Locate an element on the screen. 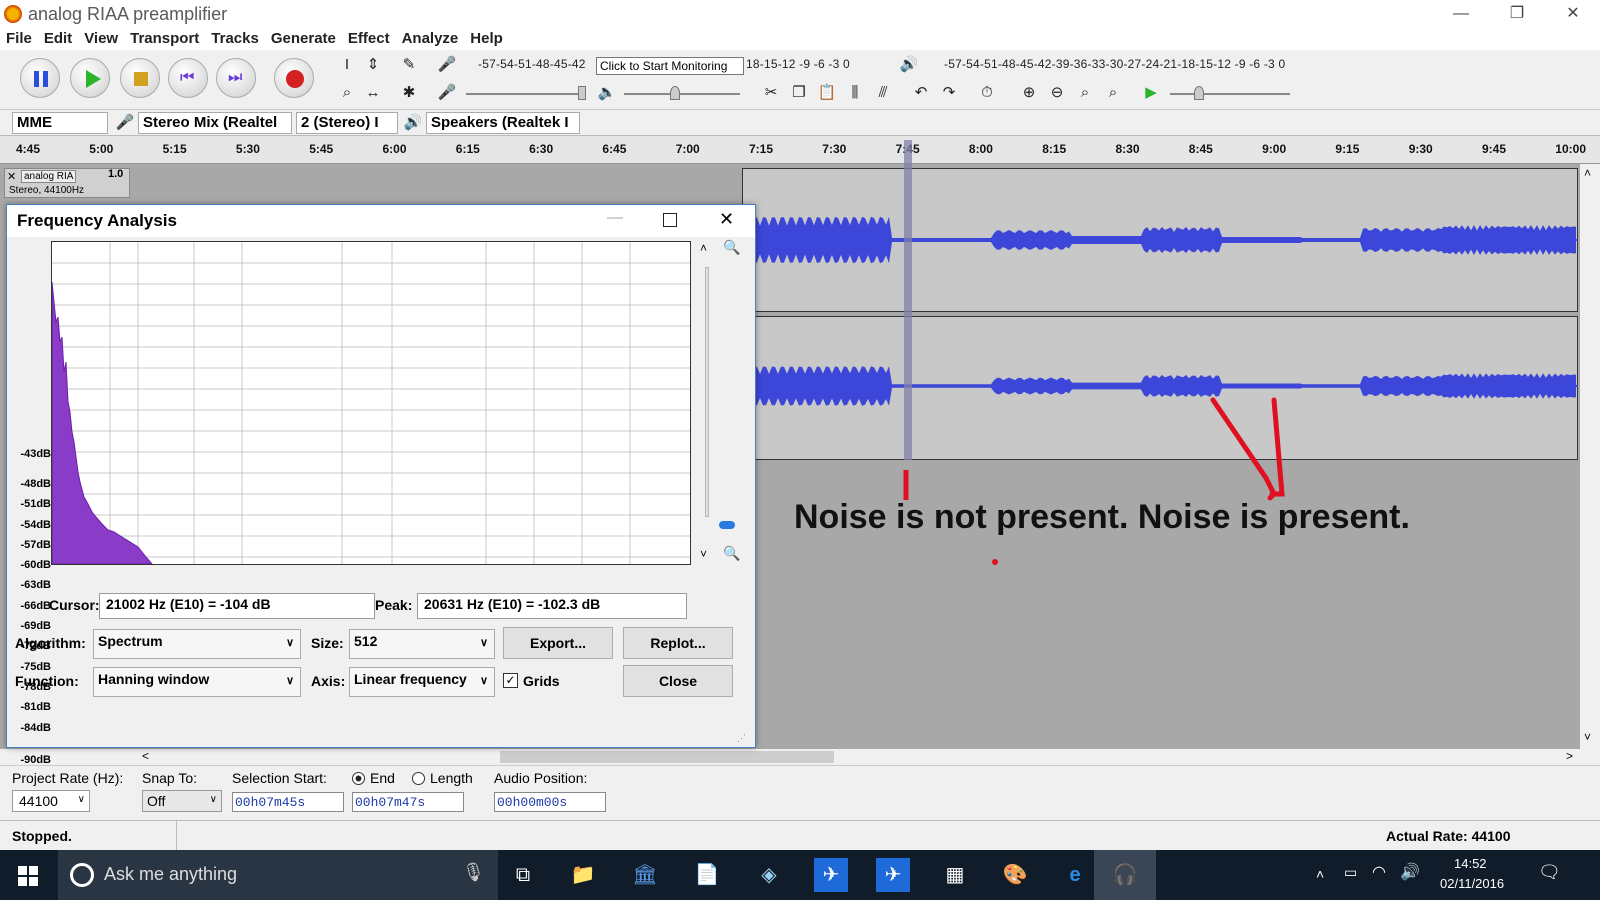  copy-icon: ❐ is located at coordinates (799, 93).